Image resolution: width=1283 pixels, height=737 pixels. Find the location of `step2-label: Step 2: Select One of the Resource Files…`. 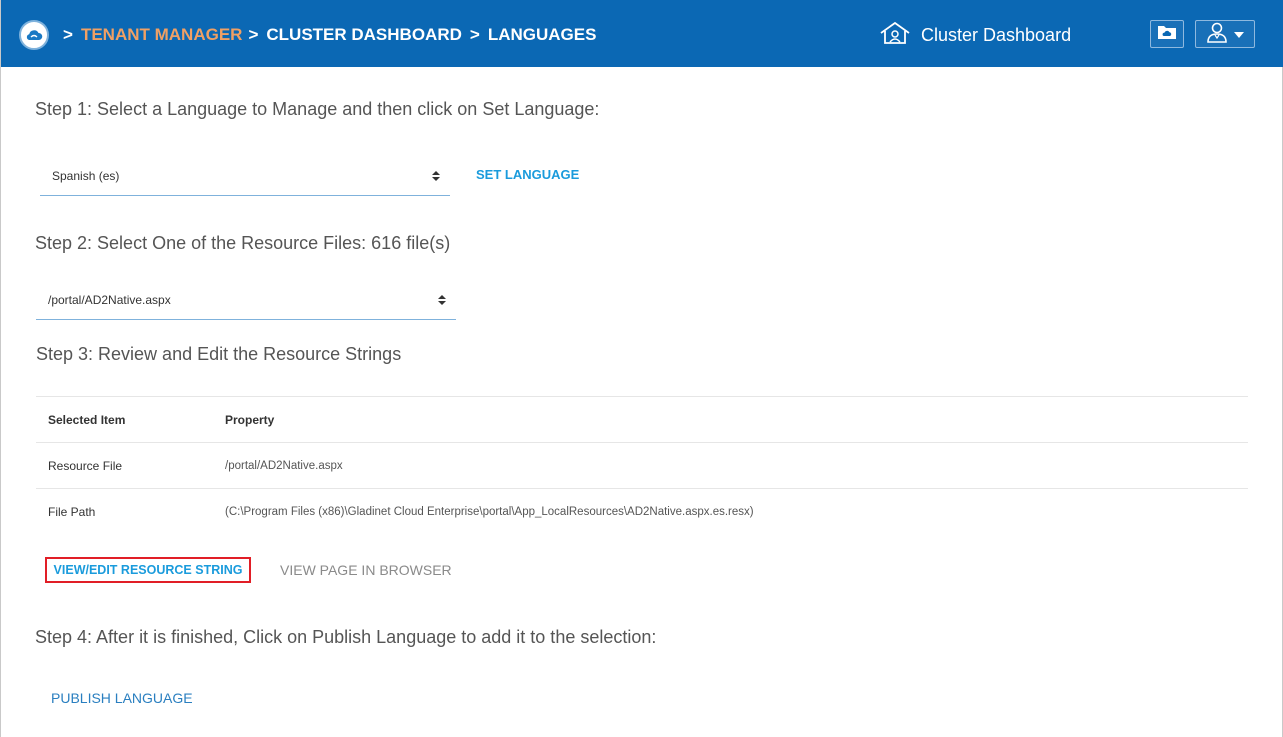

step2-label: Step 2: Select One of the Resource Files… is located at coordinates (243, 243).